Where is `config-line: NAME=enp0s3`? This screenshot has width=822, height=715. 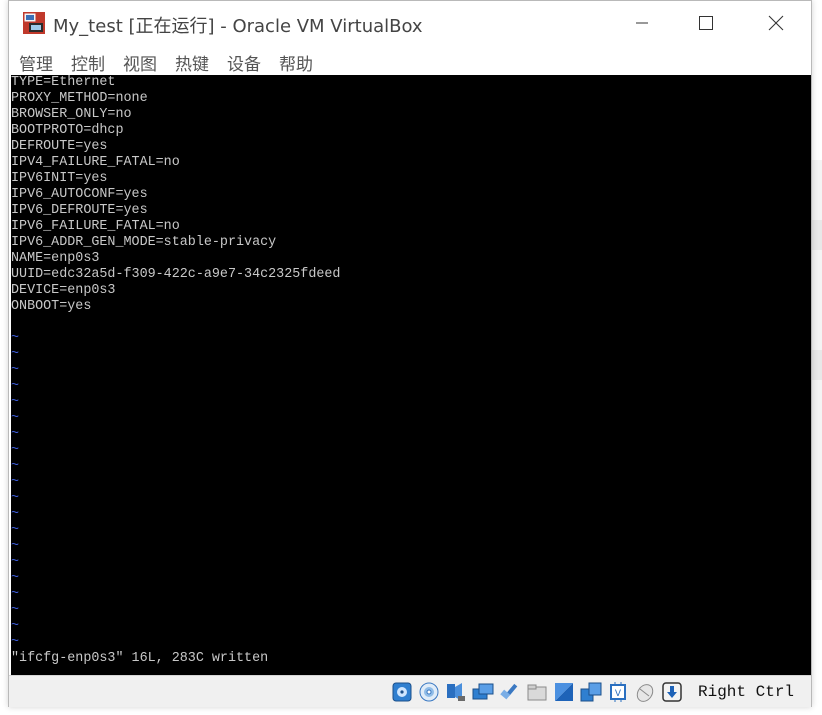 config-line: NAME=enp0s3 is located at coordinates (55, 258).